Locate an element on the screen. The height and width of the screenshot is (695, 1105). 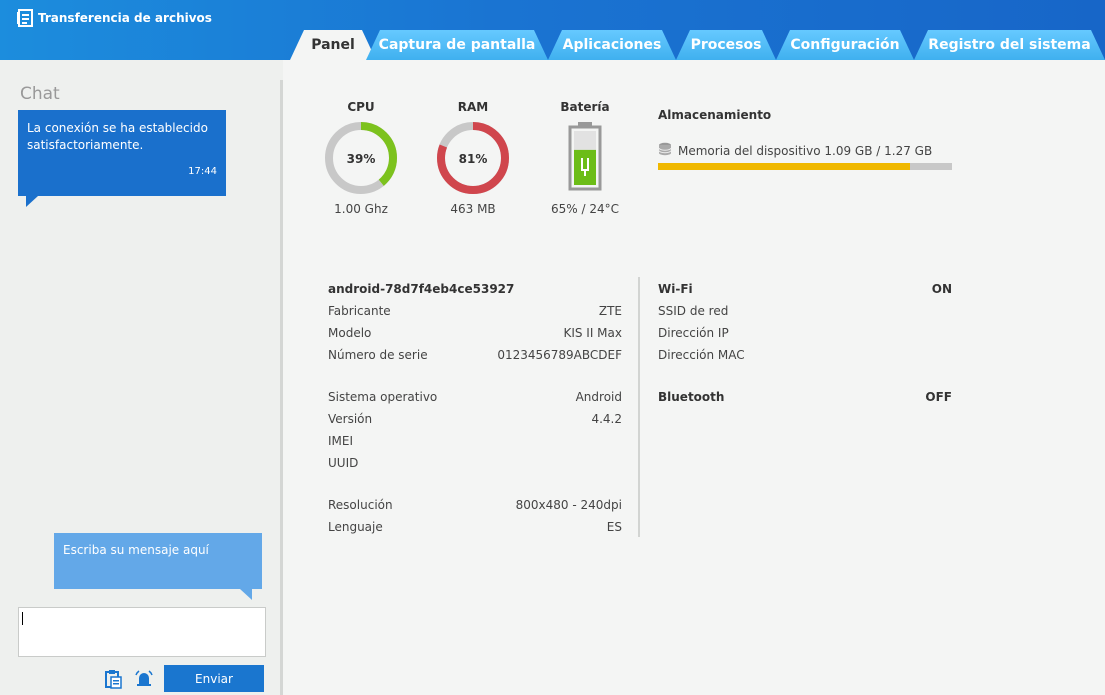
message-input is located at coordinates (142, 632).